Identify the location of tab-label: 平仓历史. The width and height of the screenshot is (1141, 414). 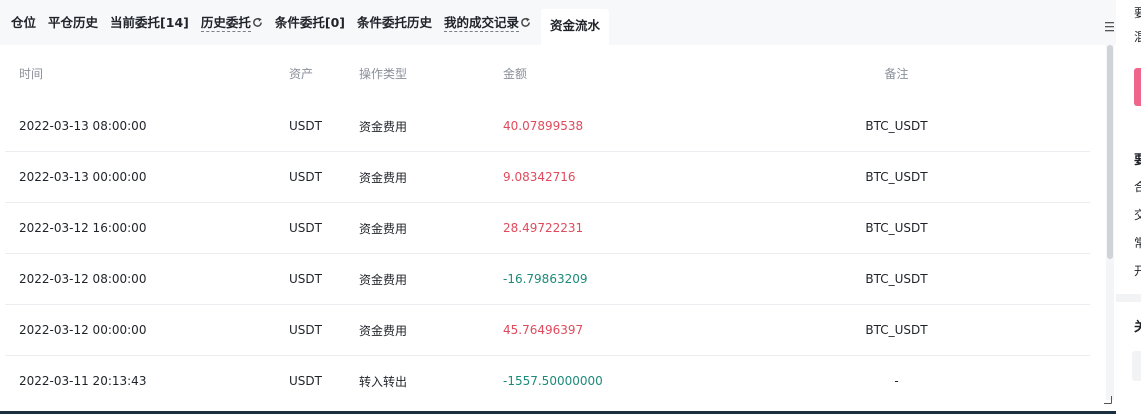
(73, 22).